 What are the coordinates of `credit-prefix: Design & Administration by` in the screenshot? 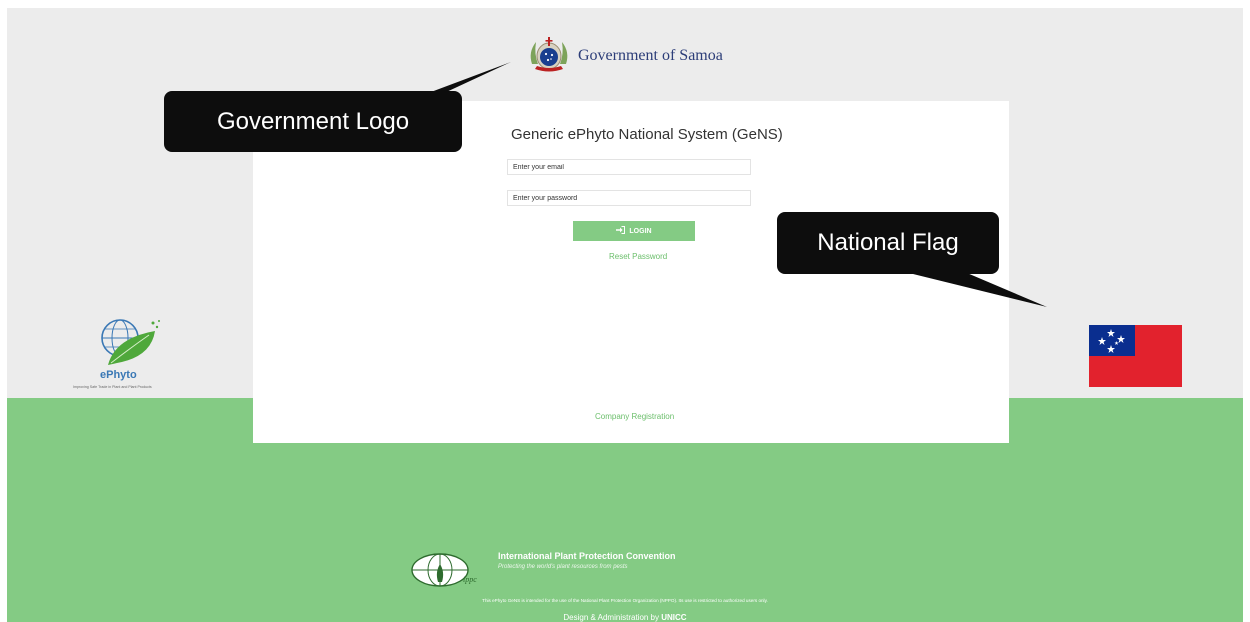 It's located at (611, 617).